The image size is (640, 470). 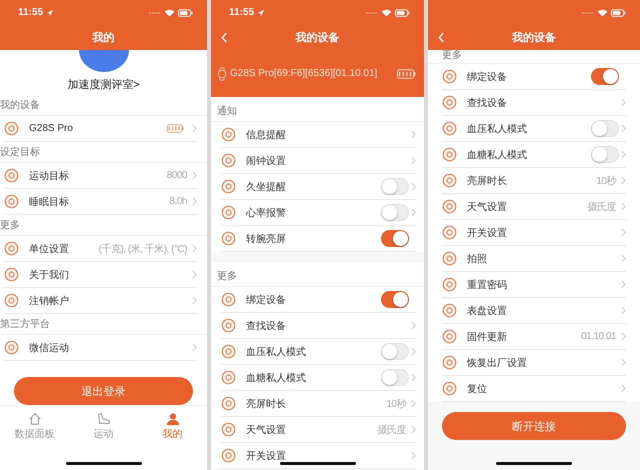 I want to click on screen-title: 我的设备, so click(x=318, y=37).